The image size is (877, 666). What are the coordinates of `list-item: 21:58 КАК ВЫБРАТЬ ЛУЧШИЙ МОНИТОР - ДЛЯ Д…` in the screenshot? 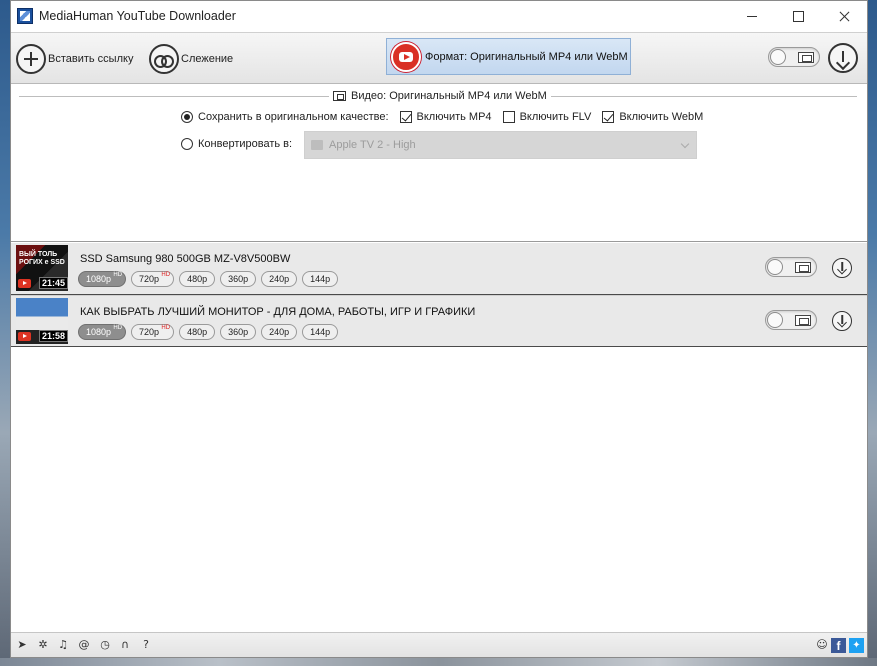 It's located at (439, 321).